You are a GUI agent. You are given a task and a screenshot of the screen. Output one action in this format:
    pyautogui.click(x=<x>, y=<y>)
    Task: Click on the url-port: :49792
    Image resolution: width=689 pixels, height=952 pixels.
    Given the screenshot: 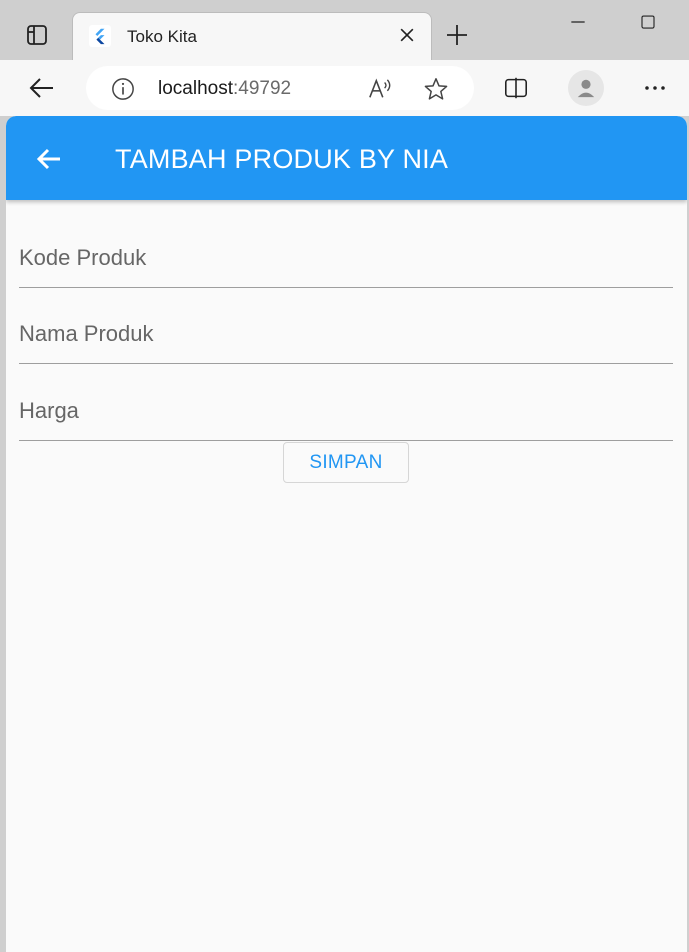 What is the action you would take?
    pyautogui.click(x=262, y=88)
    